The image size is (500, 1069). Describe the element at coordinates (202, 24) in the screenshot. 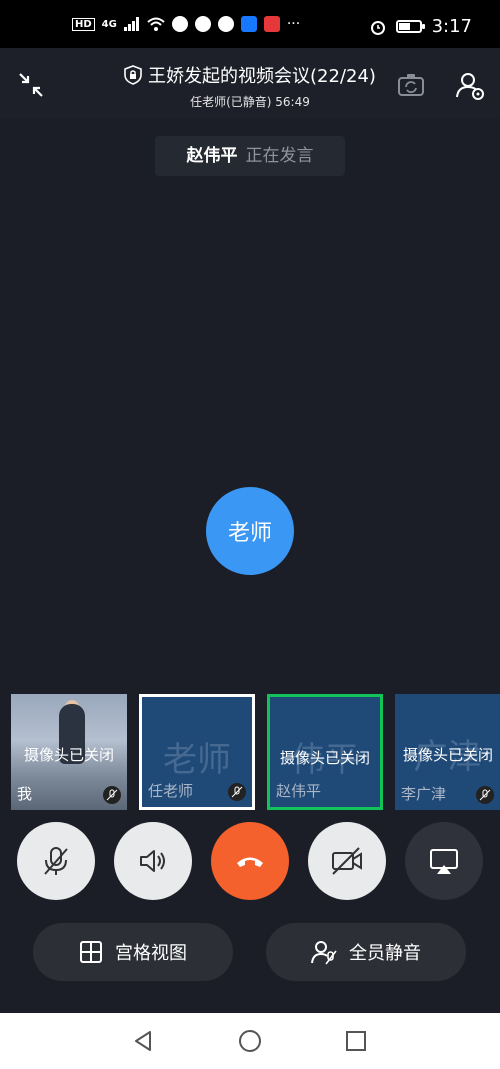

I see `wechat-icon` at that location.